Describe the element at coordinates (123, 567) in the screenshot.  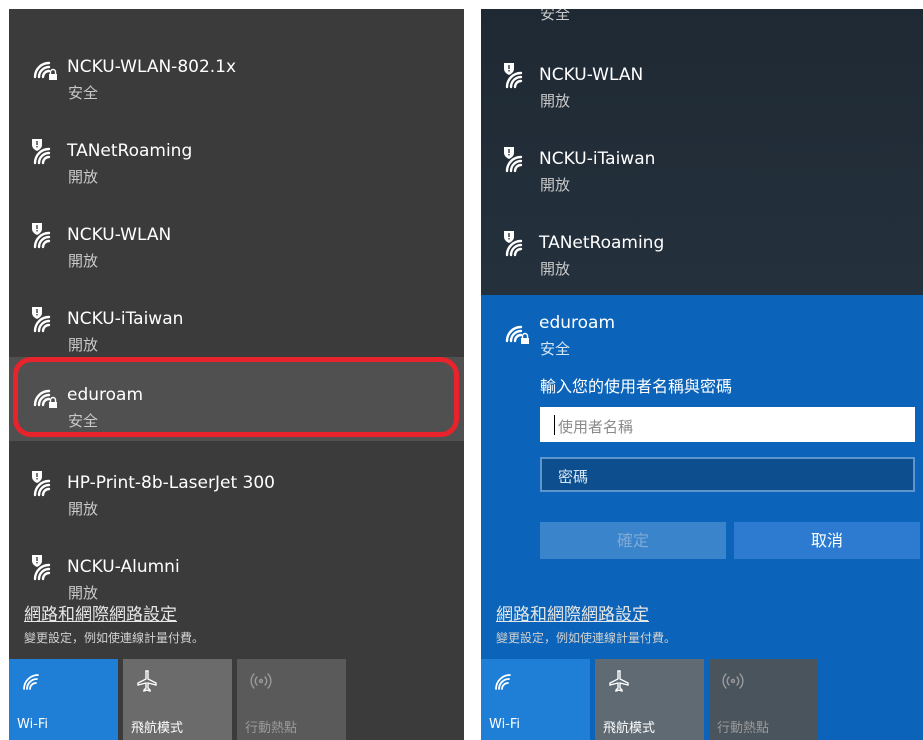
I see `network-ssid: NCKU-Alumni` at that location.